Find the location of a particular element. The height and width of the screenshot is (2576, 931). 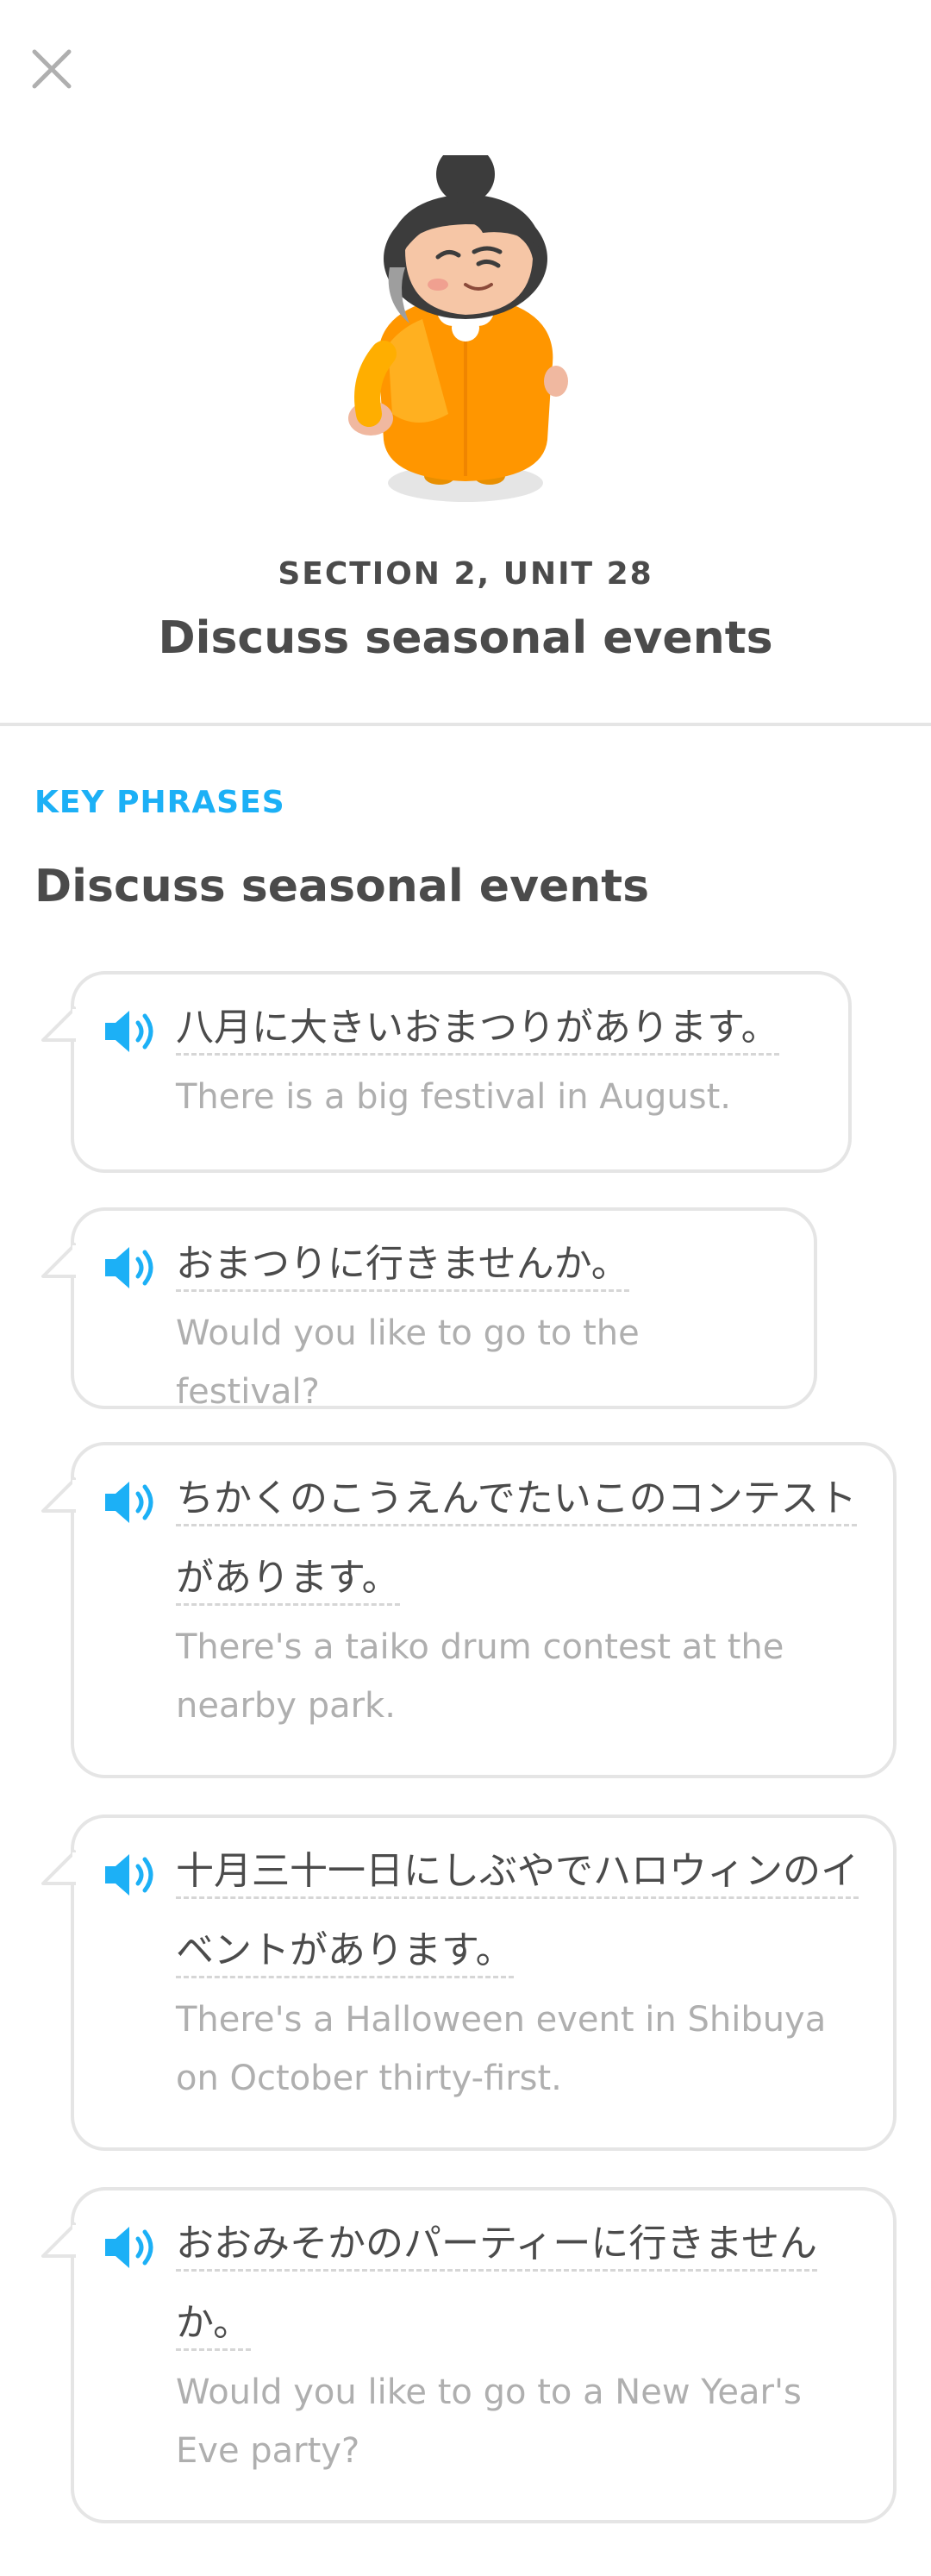

phrase-japanese: 十月三十一日にしぶやでハロウィンのイベントがあります。 is located at coordinates (517, 1911).